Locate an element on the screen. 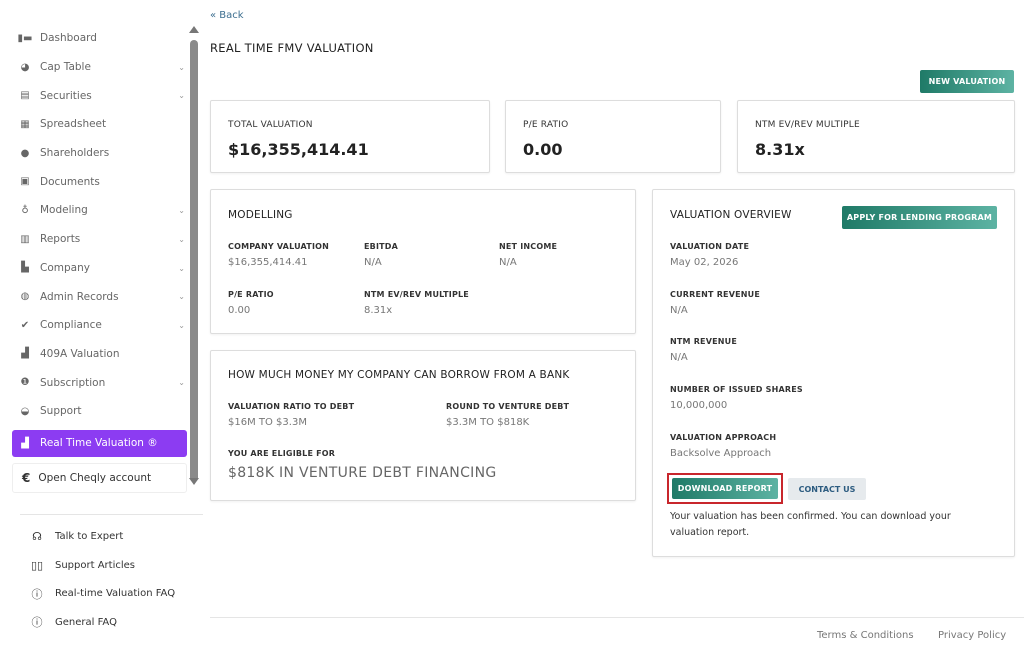  open-cheqly-account-button: € Open Cheqly account is located at coordinates (99, 477).